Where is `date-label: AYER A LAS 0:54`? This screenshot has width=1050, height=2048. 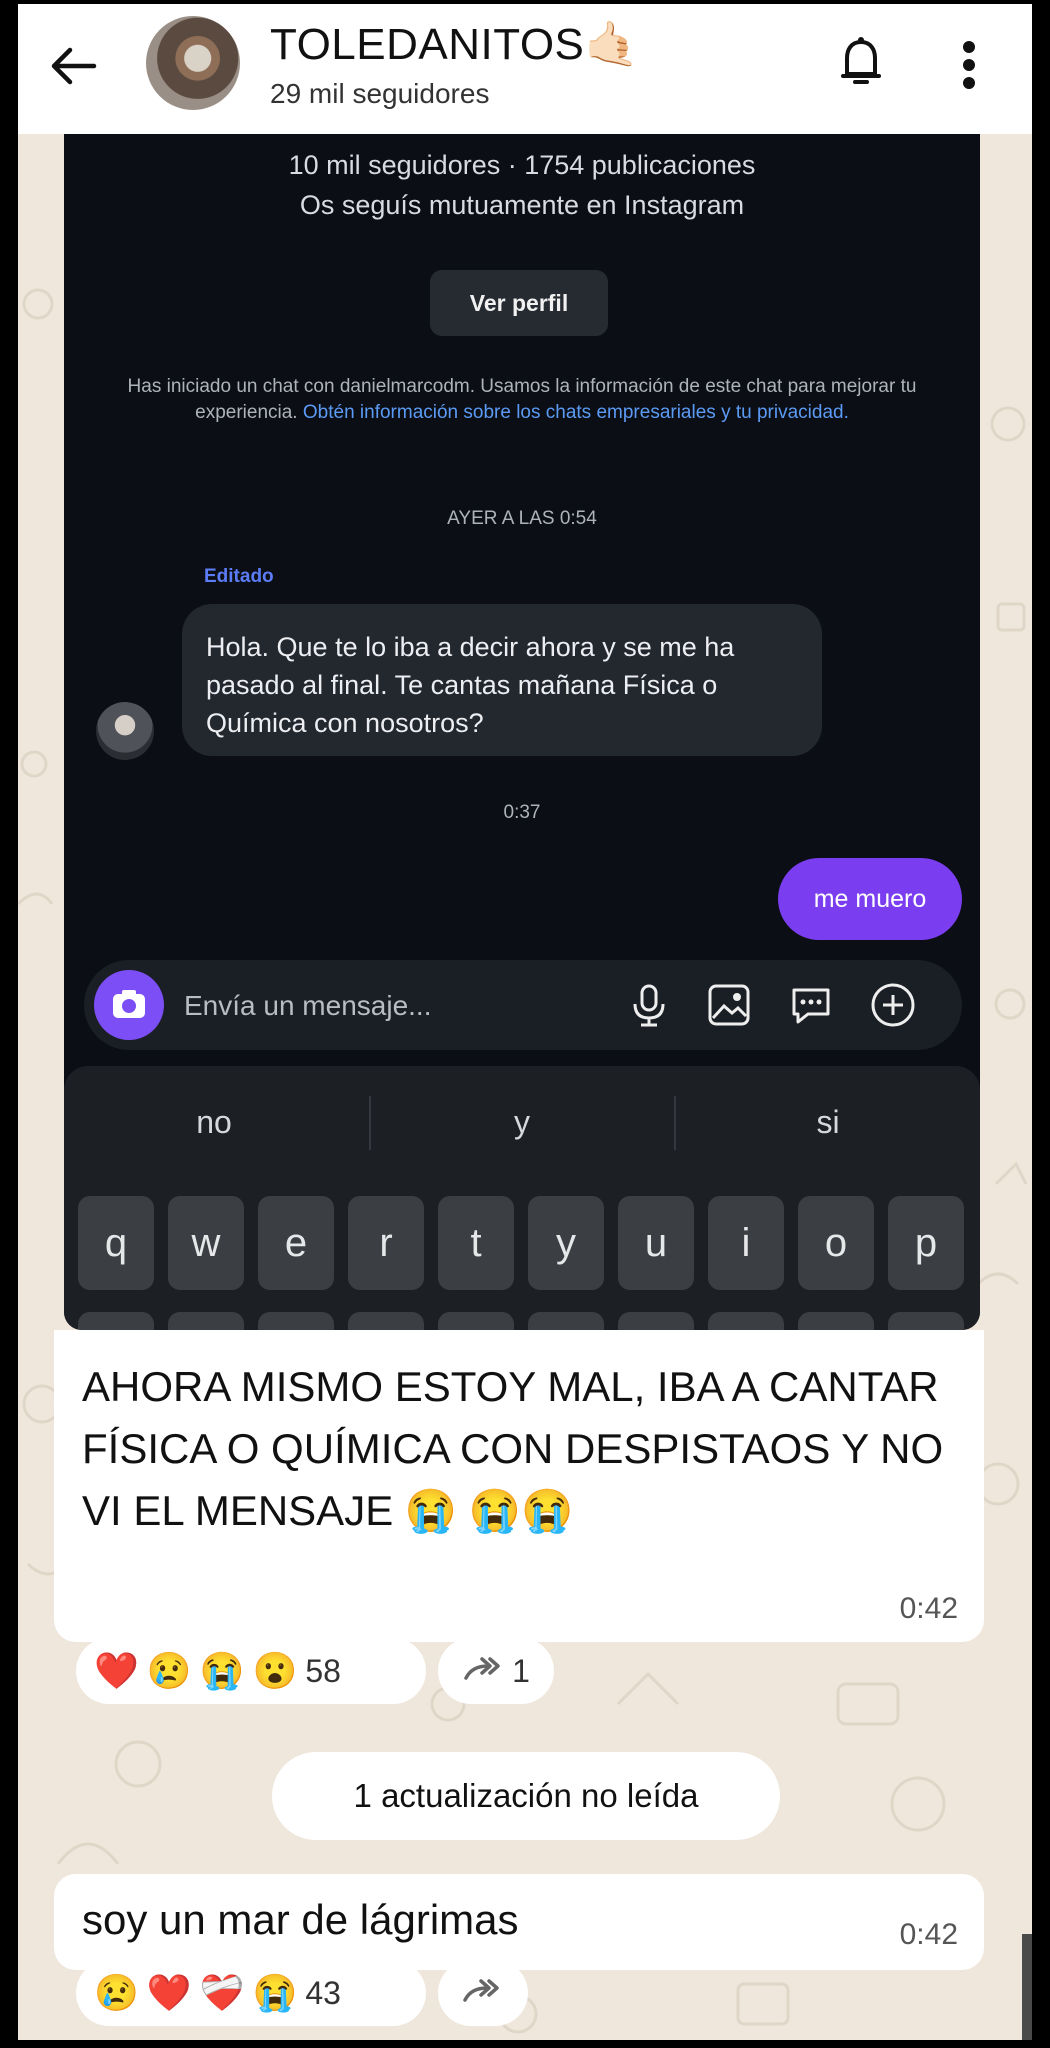 date-label: AYER A LAS 0:54 is located at coordinates (522, 518).